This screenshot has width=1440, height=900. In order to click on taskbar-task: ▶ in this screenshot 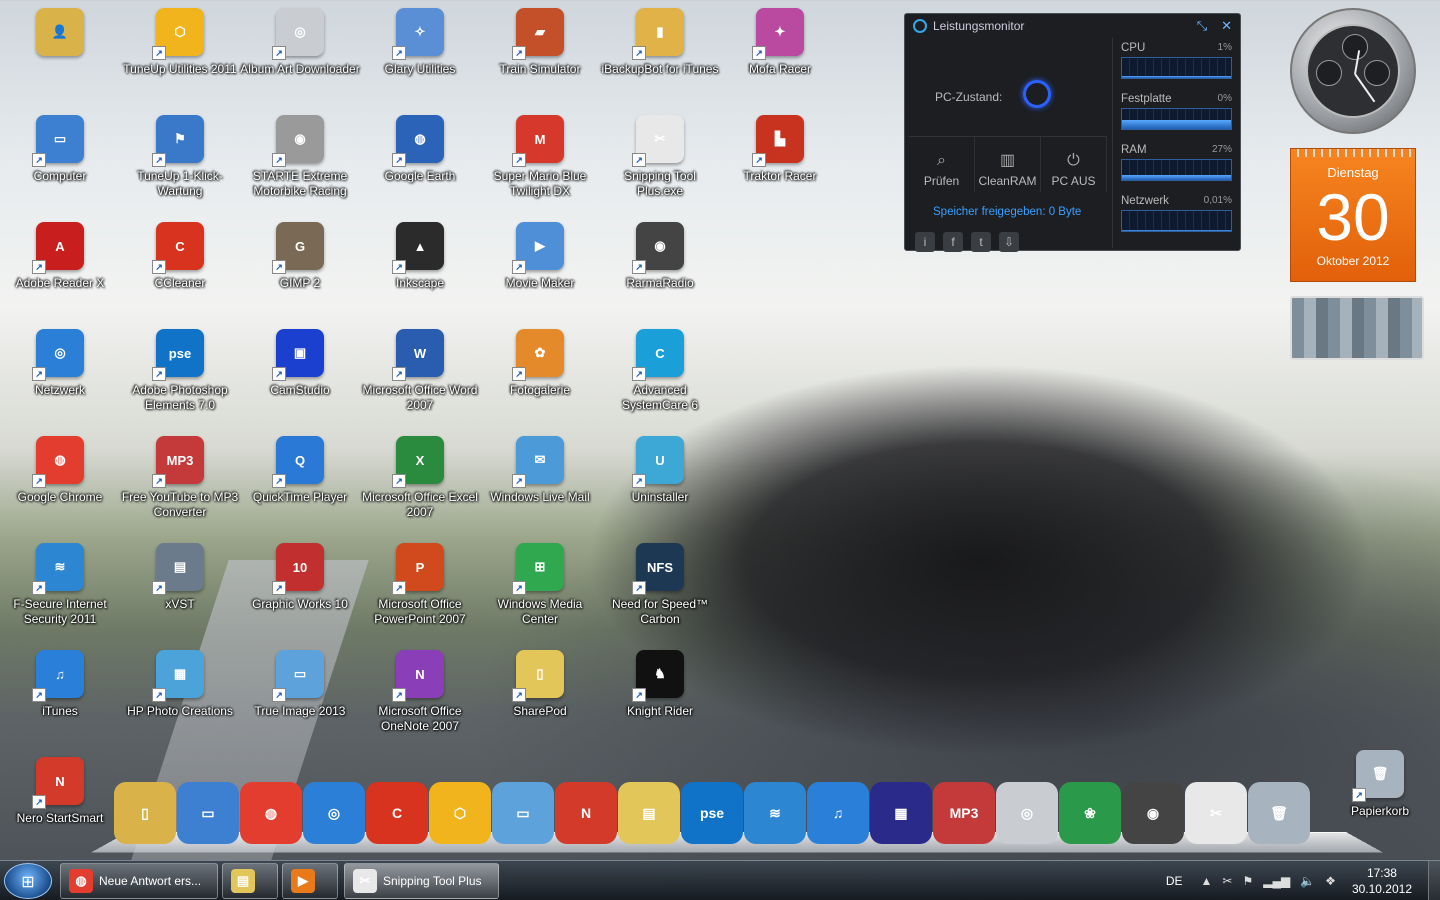, I will do `click(310, 881)`.